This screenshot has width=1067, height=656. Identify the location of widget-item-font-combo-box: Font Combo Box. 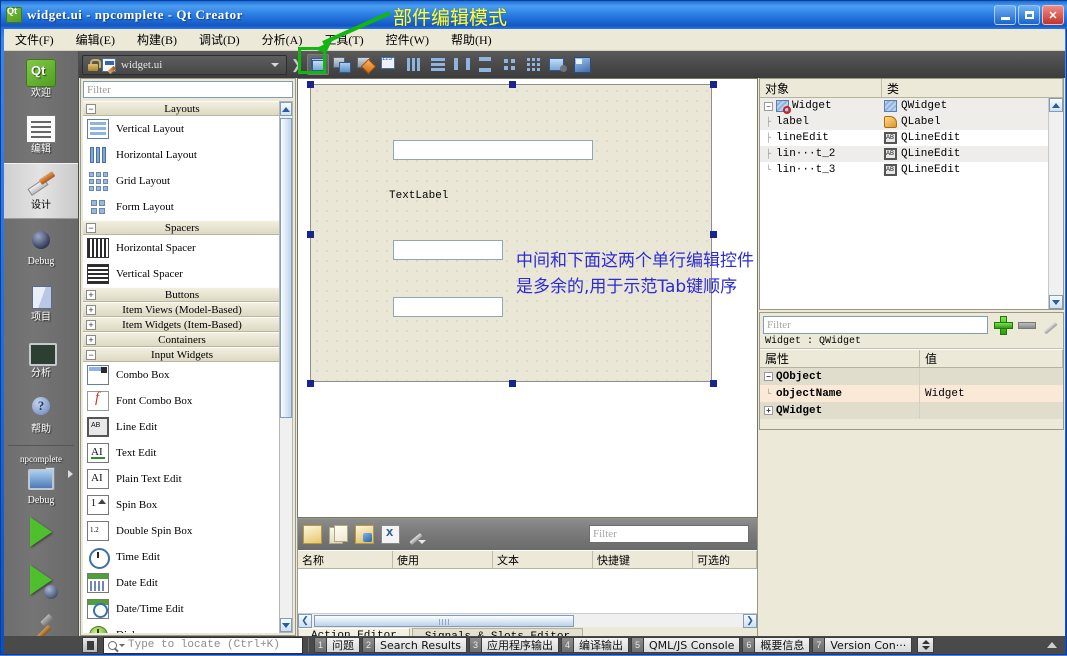
(182, 401).